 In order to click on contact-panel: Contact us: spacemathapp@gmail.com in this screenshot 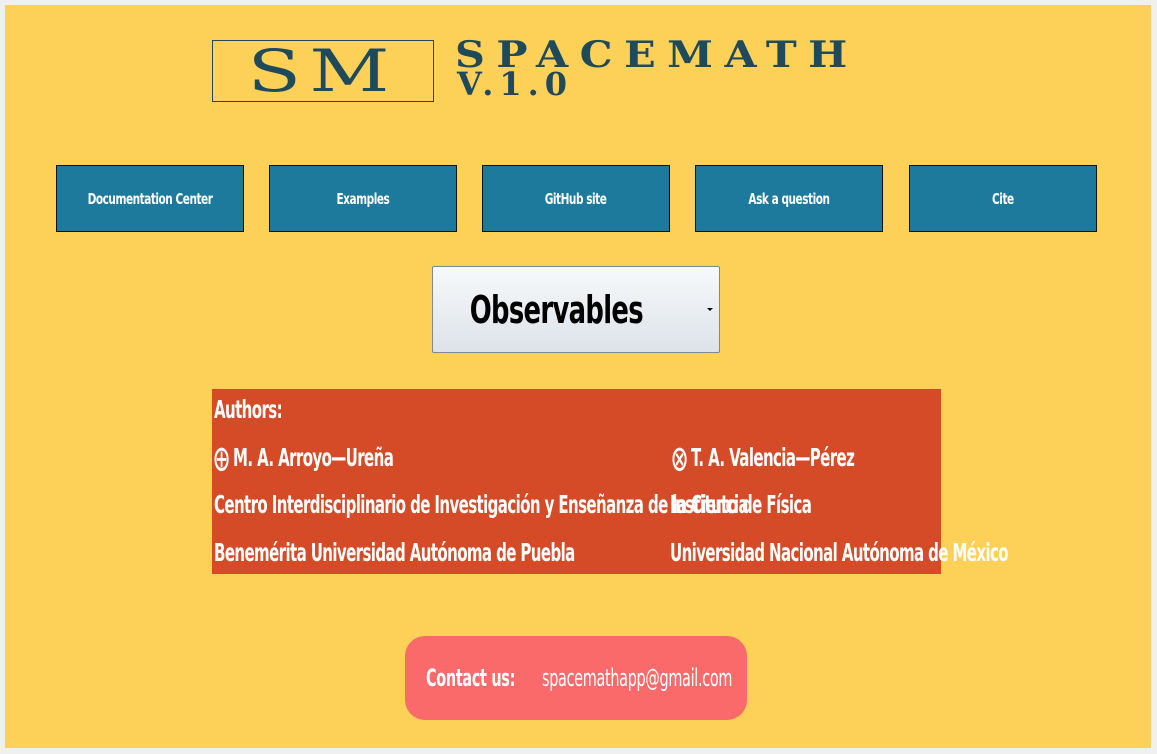, I will do `click(576, 678)`.